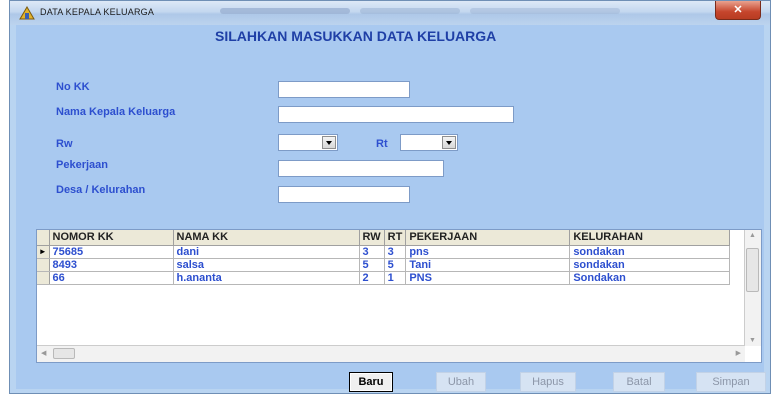 Image resolution: width=778 pixels, height=401 pixels. Describe the element at coordinates (752, 270) in the screenshot. I see `vertical-scroll-thumb` at that location.